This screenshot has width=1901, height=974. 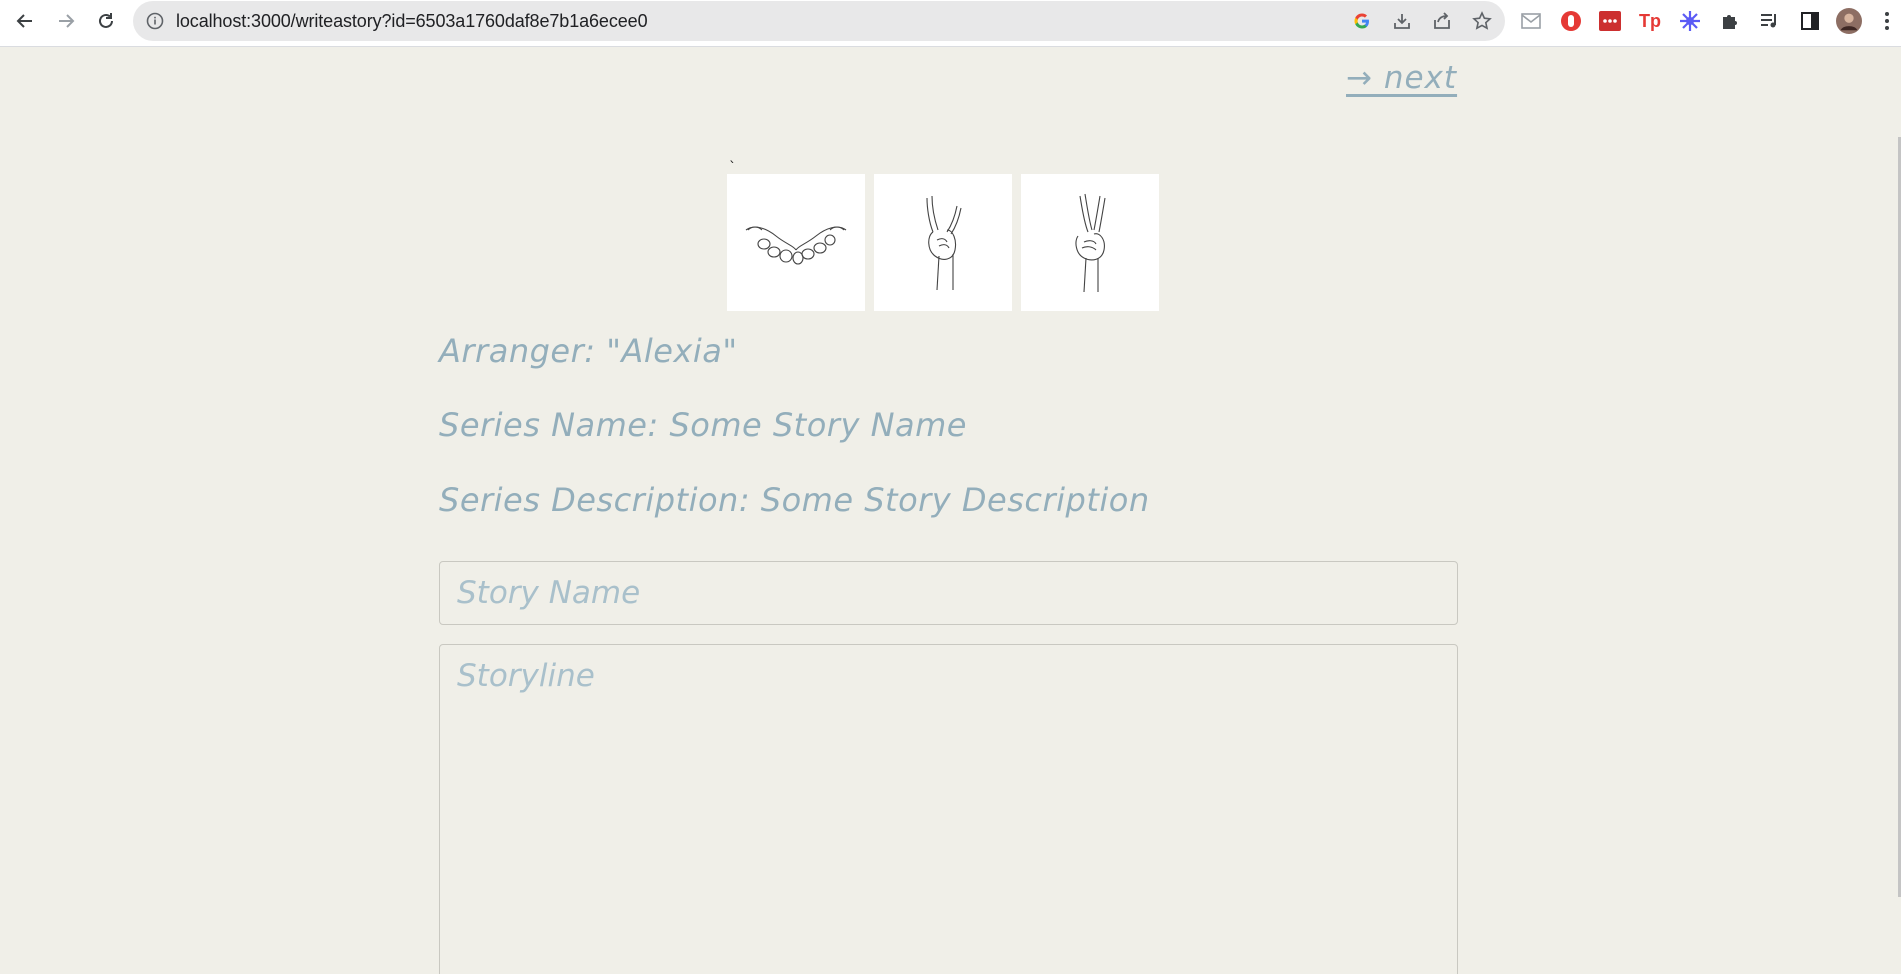 I want to click on open-hands-illustration, so click(x=796, y=245).